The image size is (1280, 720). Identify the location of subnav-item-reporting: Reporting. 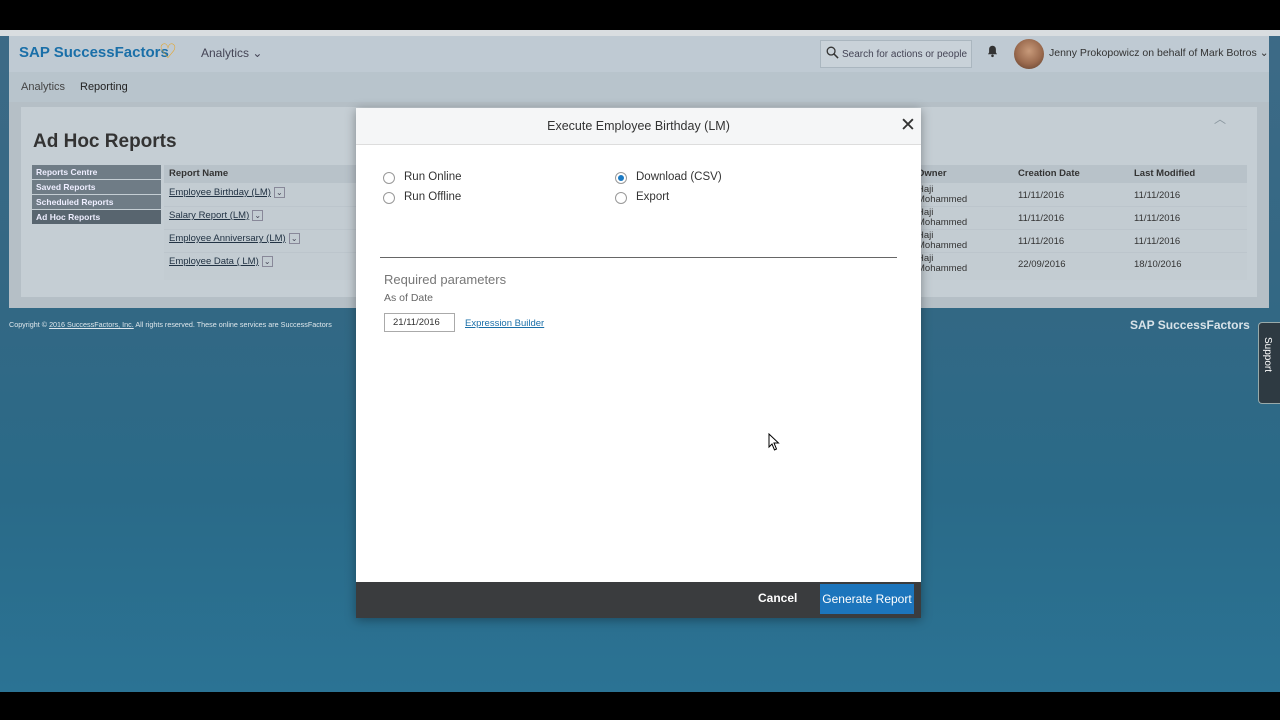
(104, 87).